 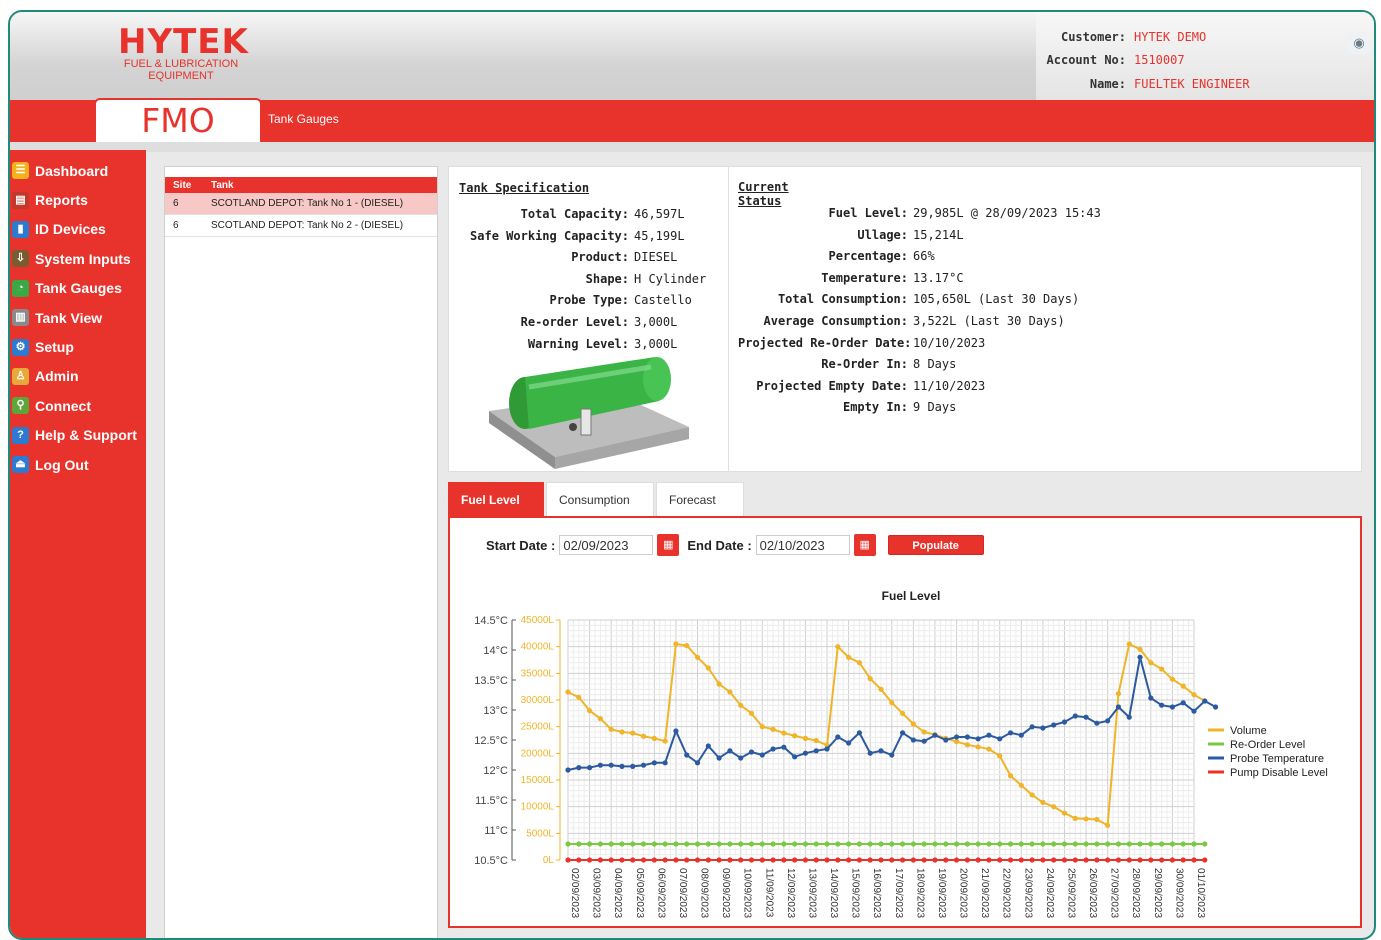 What do you see at coordinates (935, 545) in the screenshot?
I see `populate-button: Populate` at bounding box center [935, 545].